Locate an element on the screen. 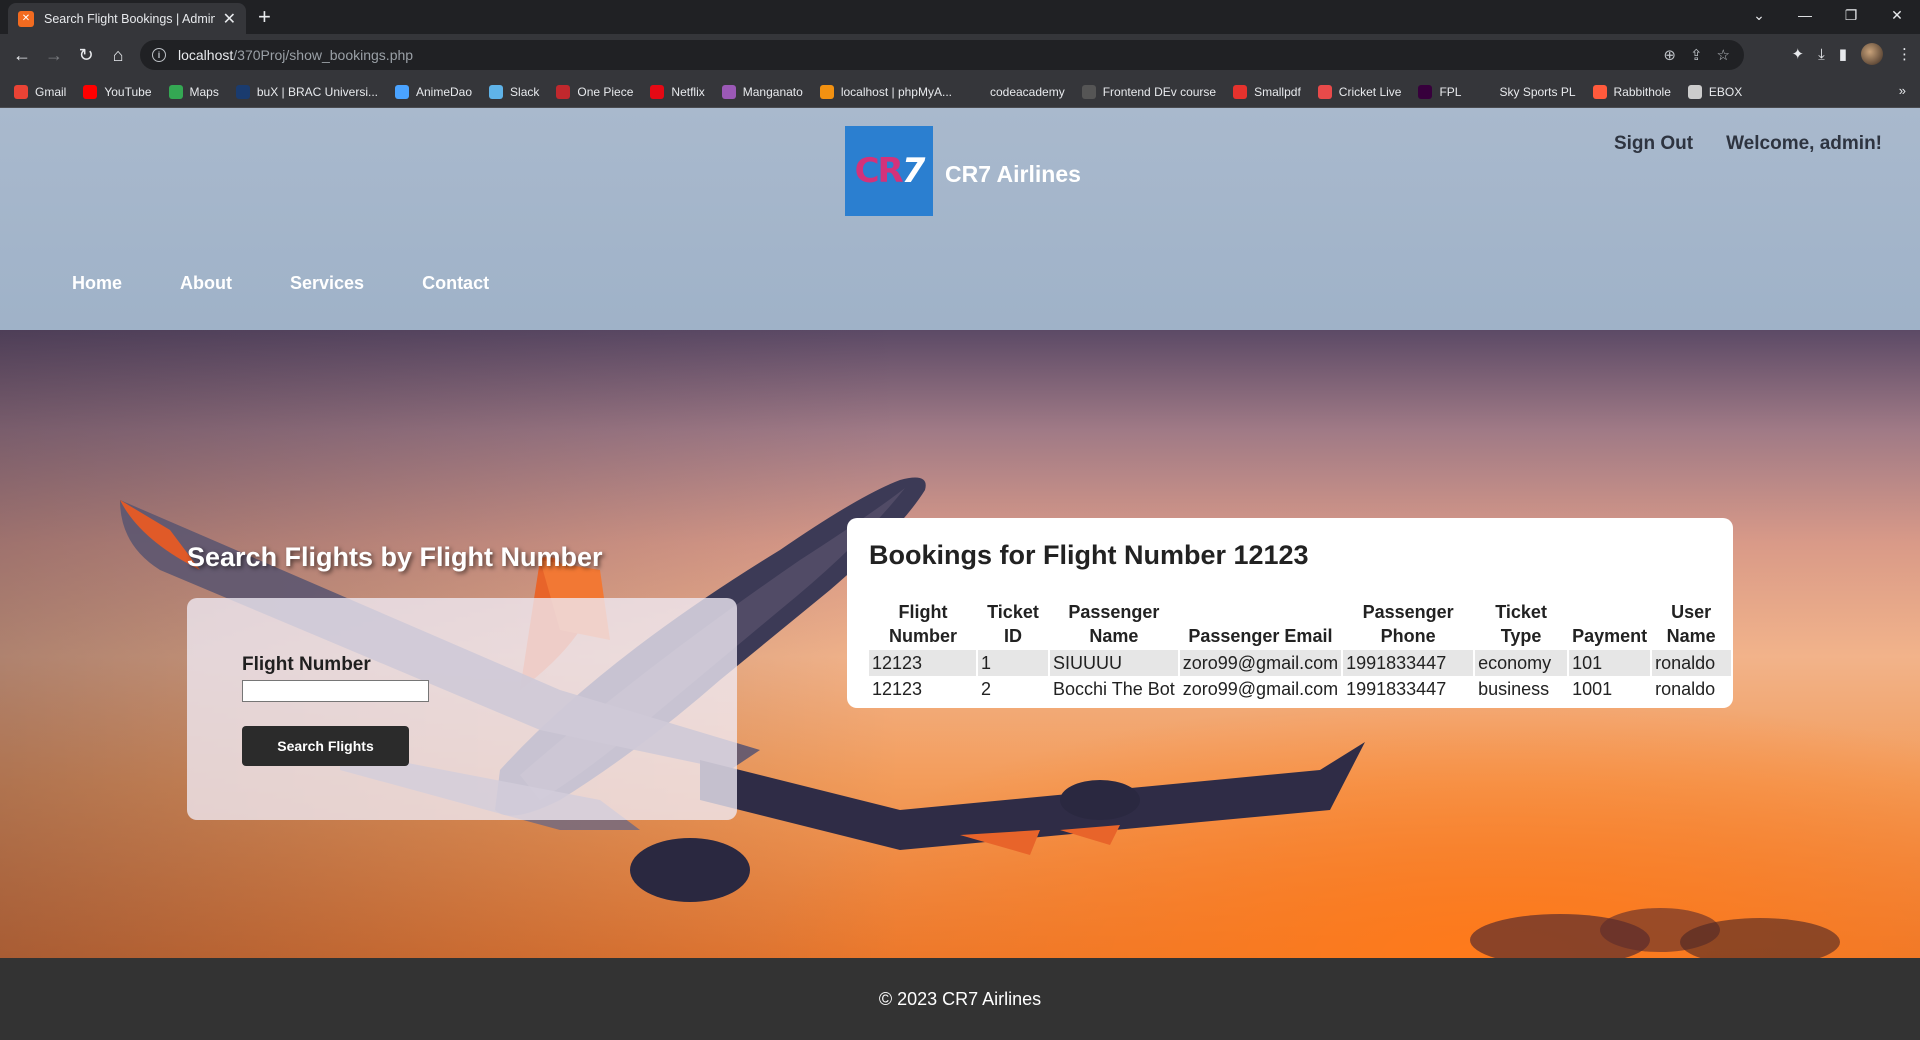  window-controls: ⌄ — ❐ ✕ is located at coordinates (1828, 15).